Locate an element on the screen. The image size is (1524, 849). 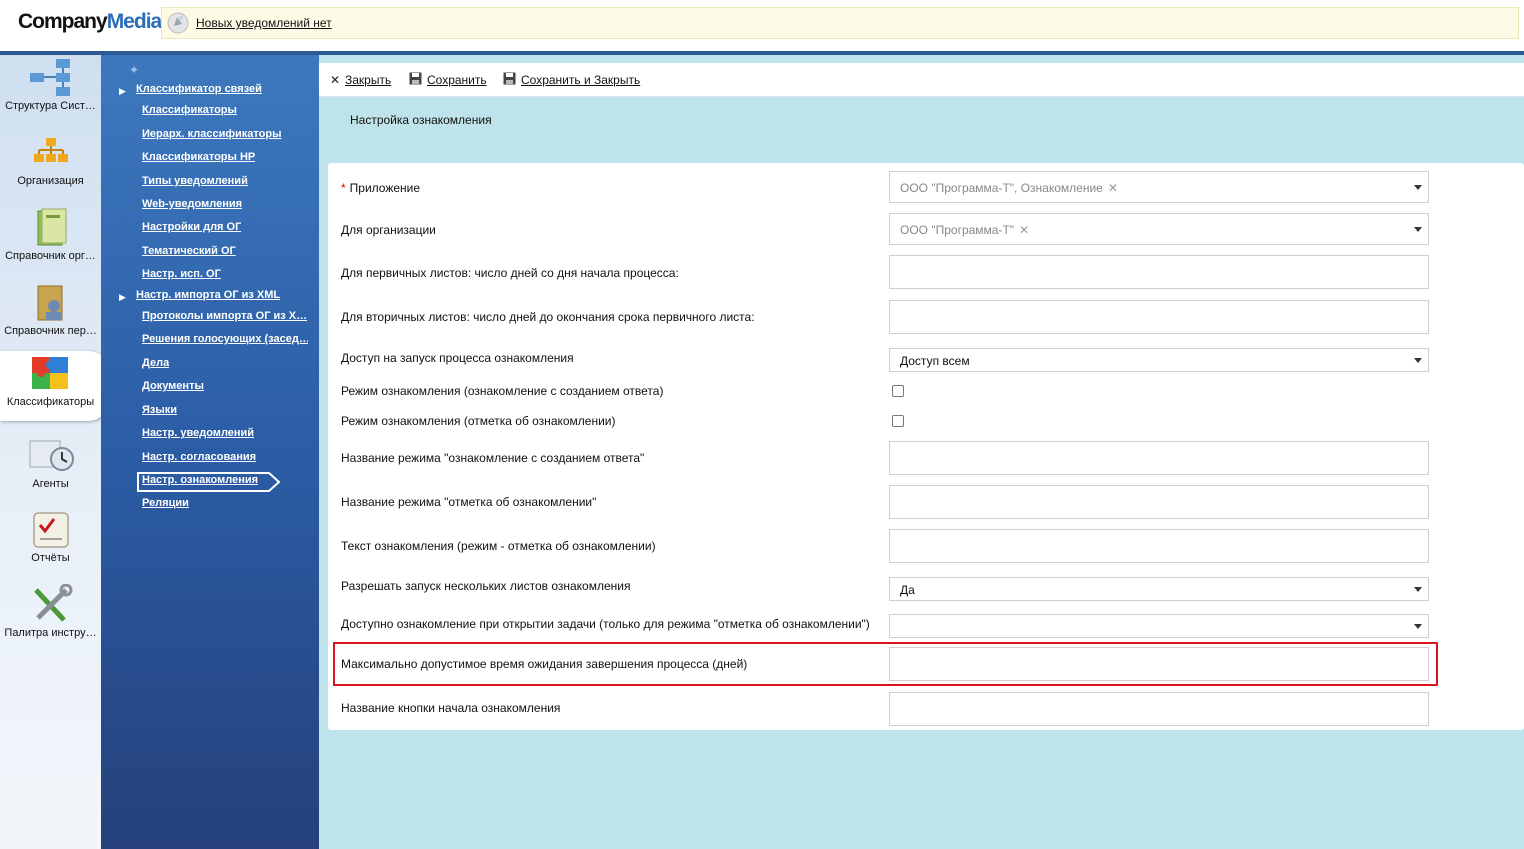
top-bar: CompanyMedia Новых уведомлений нет is located at coordinates (762, 25).